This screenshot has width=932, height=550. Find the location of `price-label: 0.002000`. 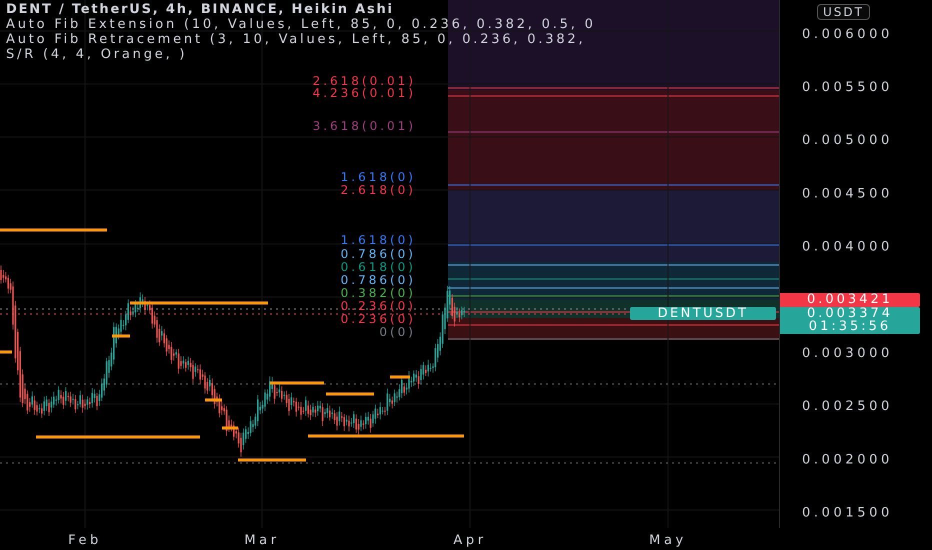

price-label: 0.002000 is located at coordinates (847, 460).